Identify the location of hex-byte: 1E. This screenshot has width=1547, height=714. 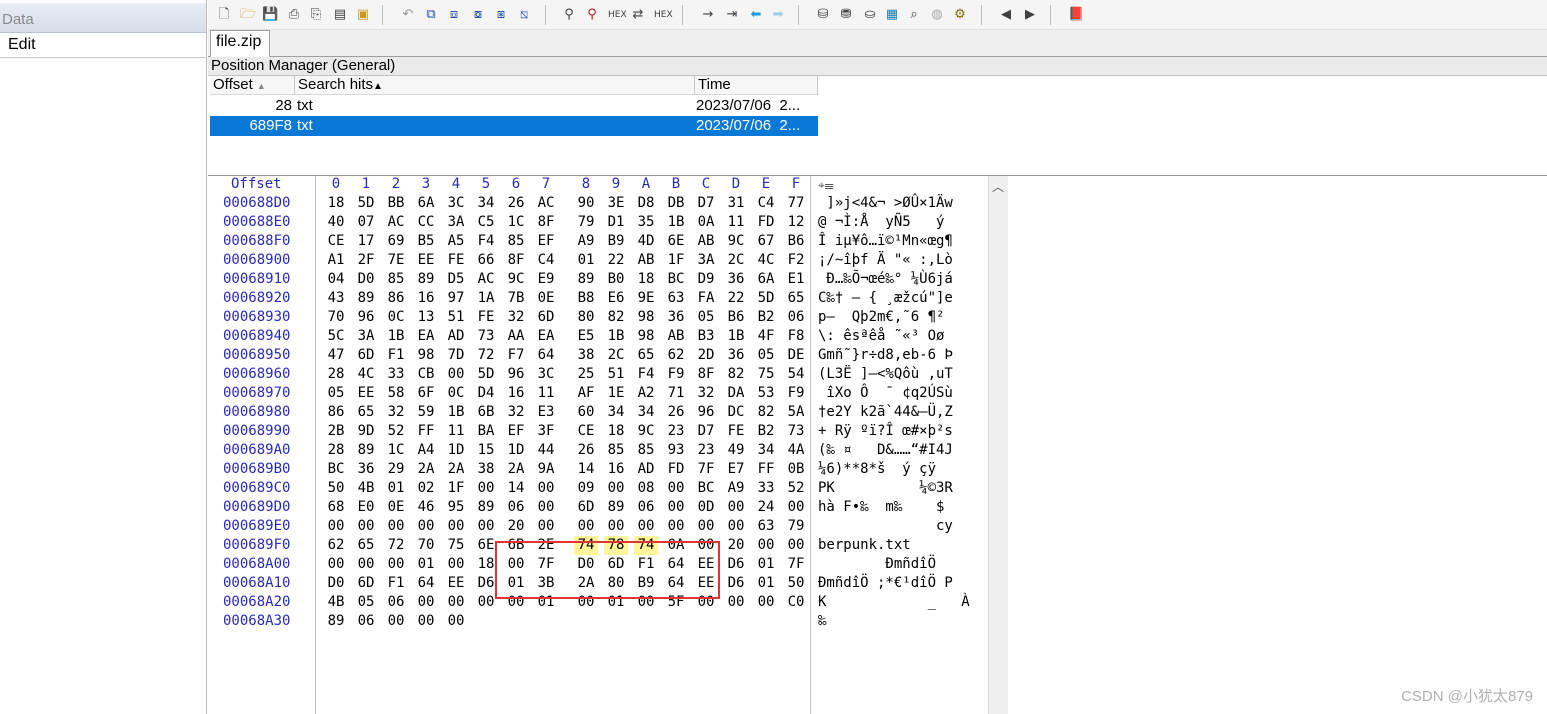
(616, 393).